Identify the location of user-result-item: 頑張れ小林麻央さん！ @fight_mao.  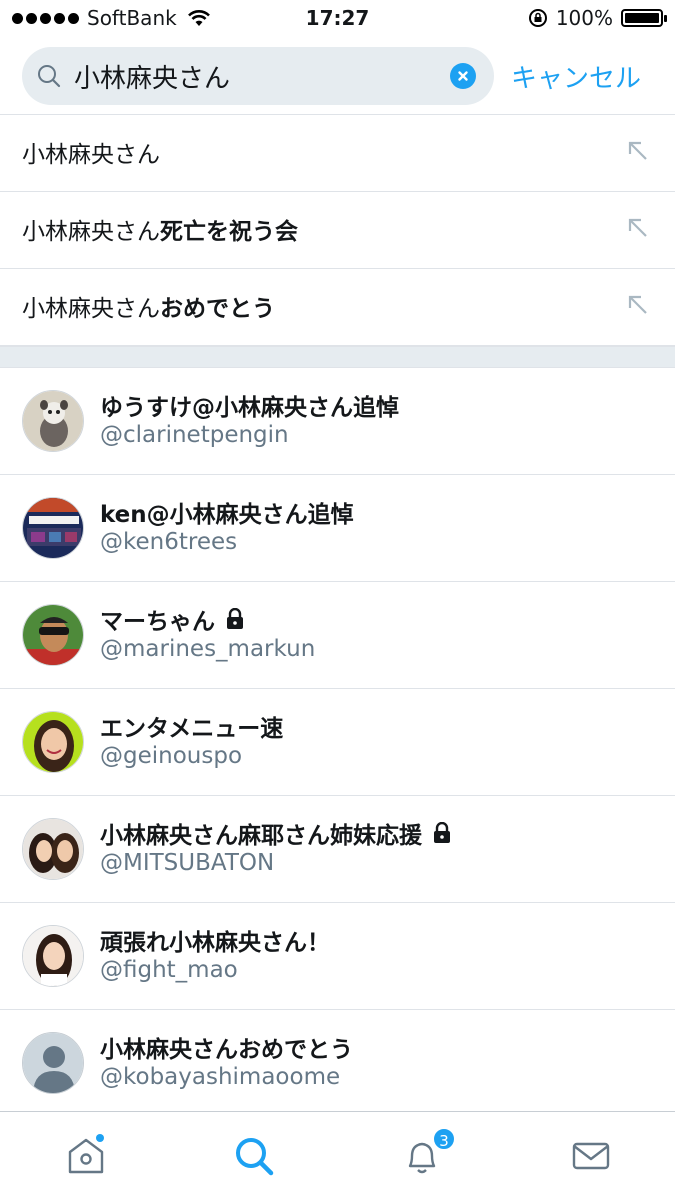
(337, 956).